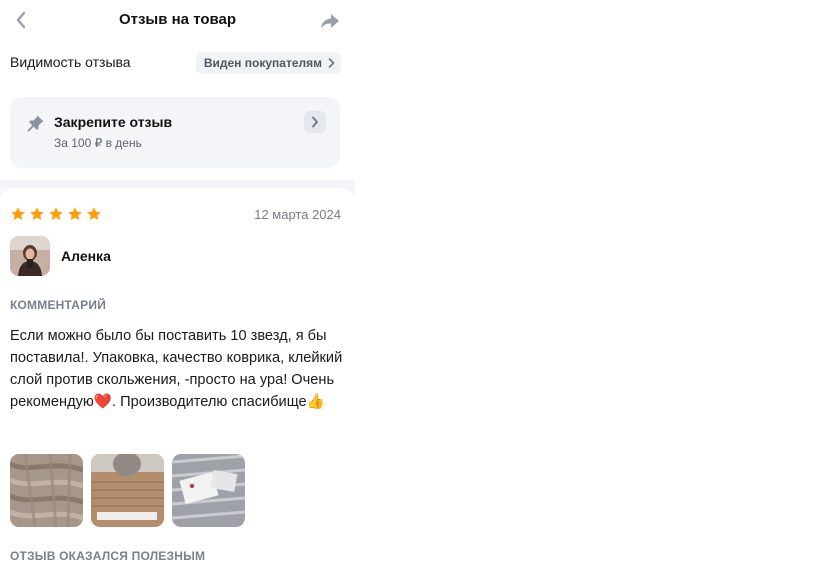 The image size is (819, 570). Describe the element at coordinates (108, 556) in the screenshot. I see `helpful-label: ОТЗЫВ ОКАЗАЛСЯ ПОЛЕЗНЫМ` at that location.